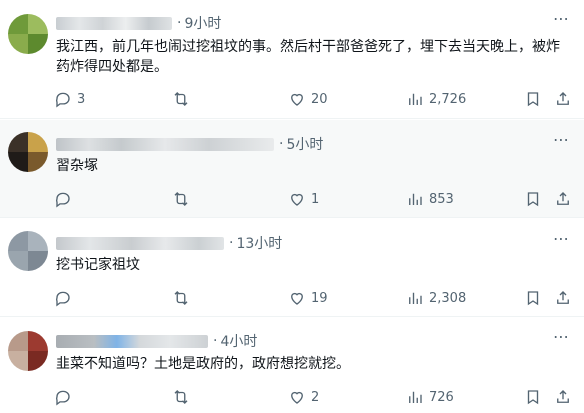 The height and width of the screenshot is (413, 584). What do you see at coordinates (304, 144) in the screenshot?
I see `post-time: 5小时` at bounding box center [304, 144].